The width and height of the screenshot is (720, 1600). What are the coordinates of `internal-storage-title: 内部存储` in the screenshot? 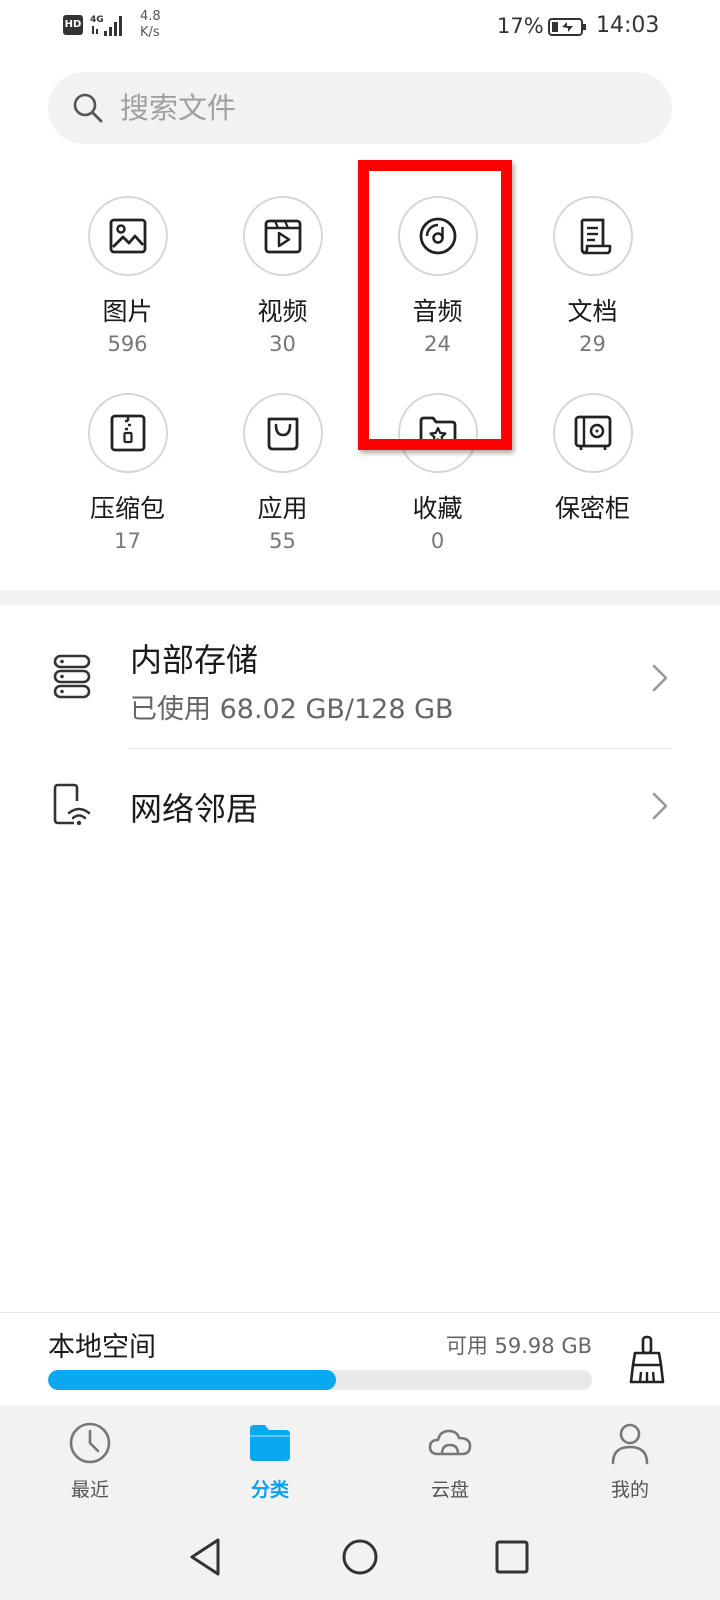 It's located at (194, 660).